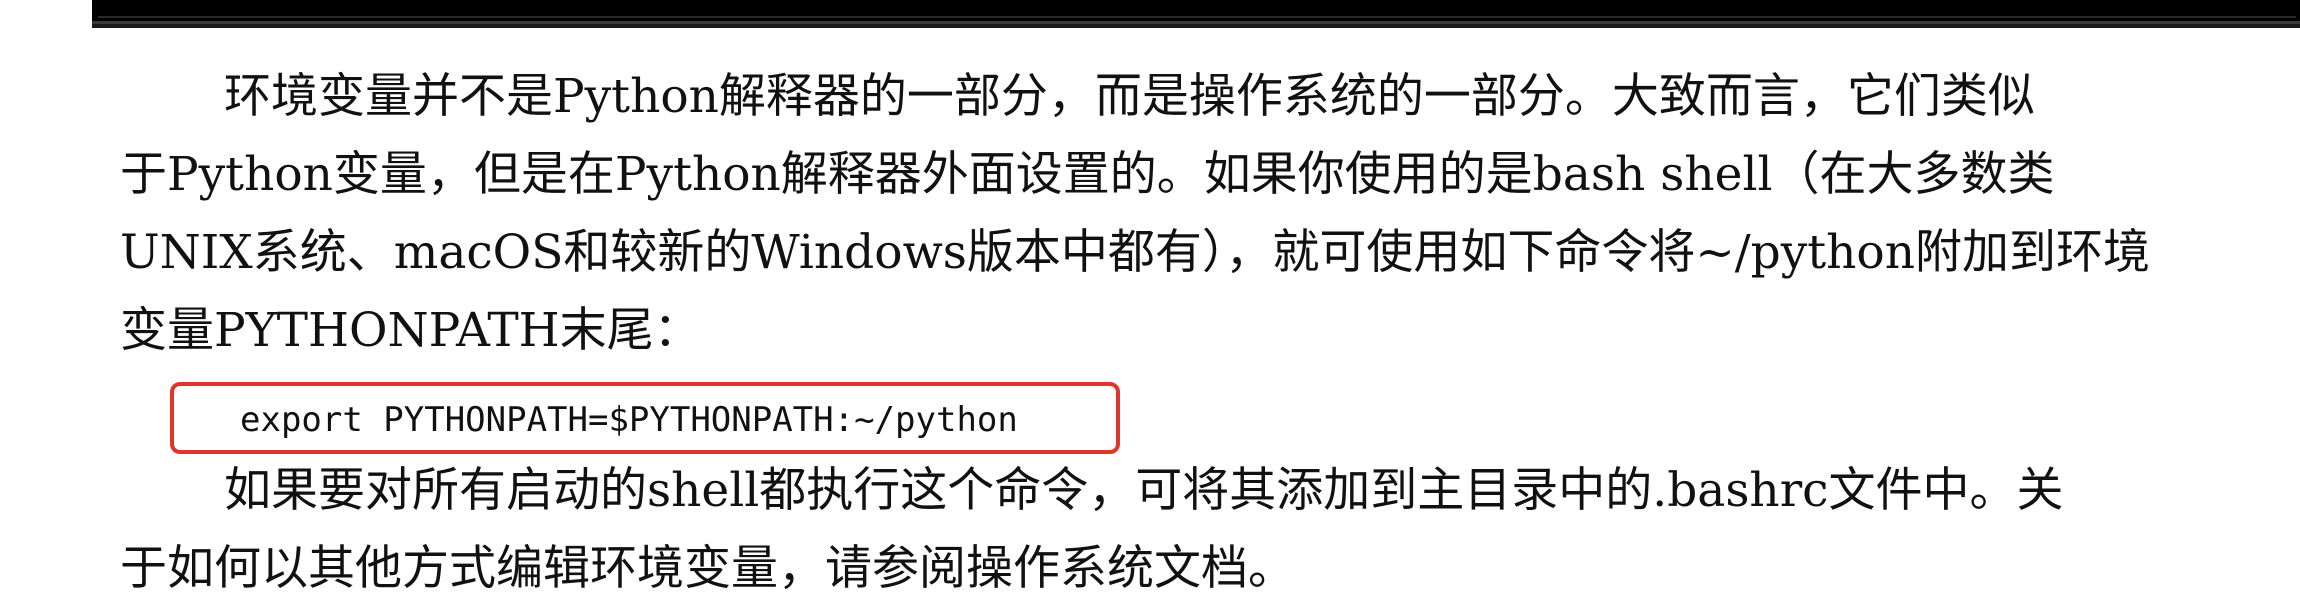 This screenshot has width=2300, height=614. I want to click on code-block-inner-line, so click(1197, 17).